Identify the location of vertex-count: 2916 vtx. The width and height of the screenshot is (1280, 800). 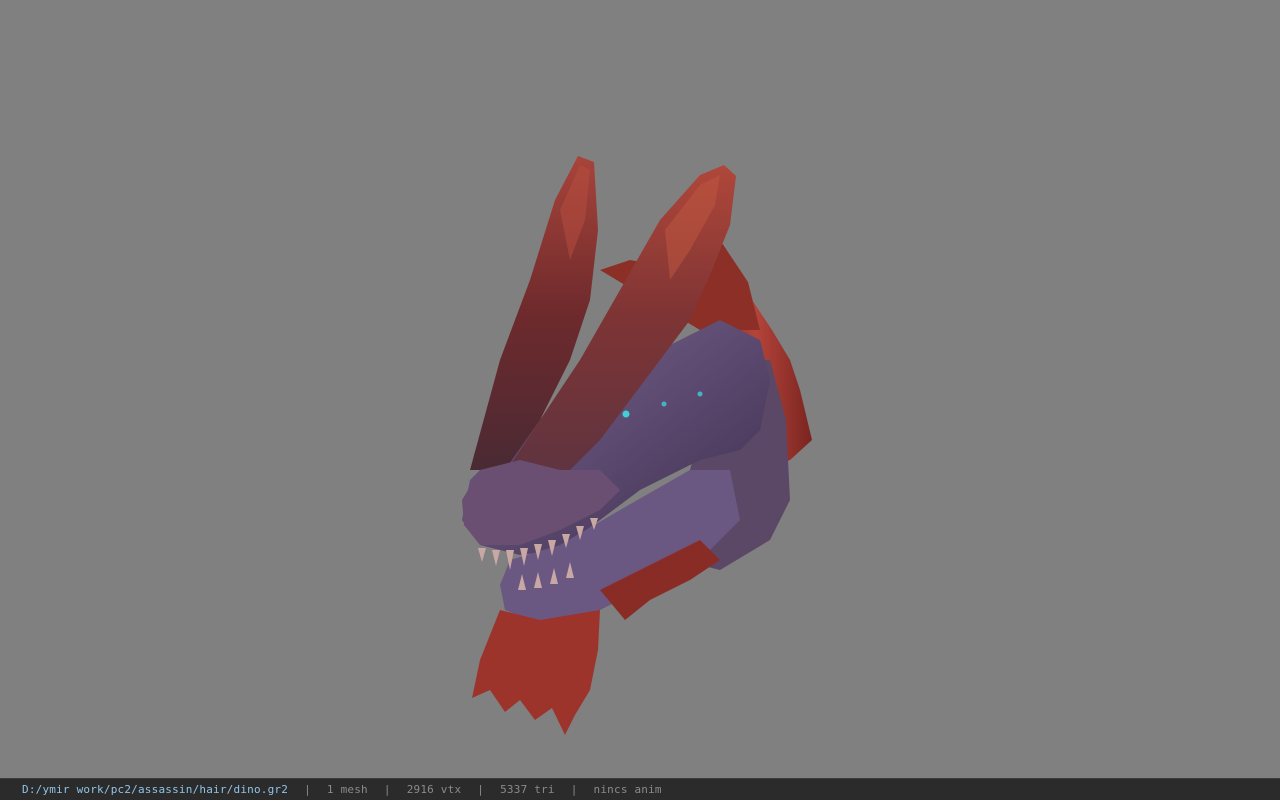
(434, 789).